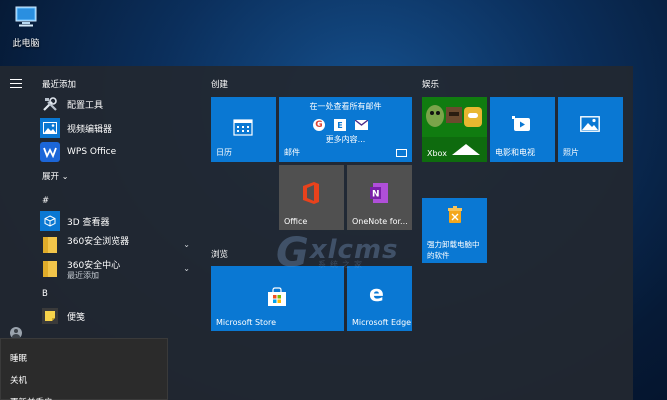 The width and height of the screenshot is (667, 400). Describe the element at coordinates (342, 264) in the screenshot. I see `watermark-sub: 系统之家` at that location.